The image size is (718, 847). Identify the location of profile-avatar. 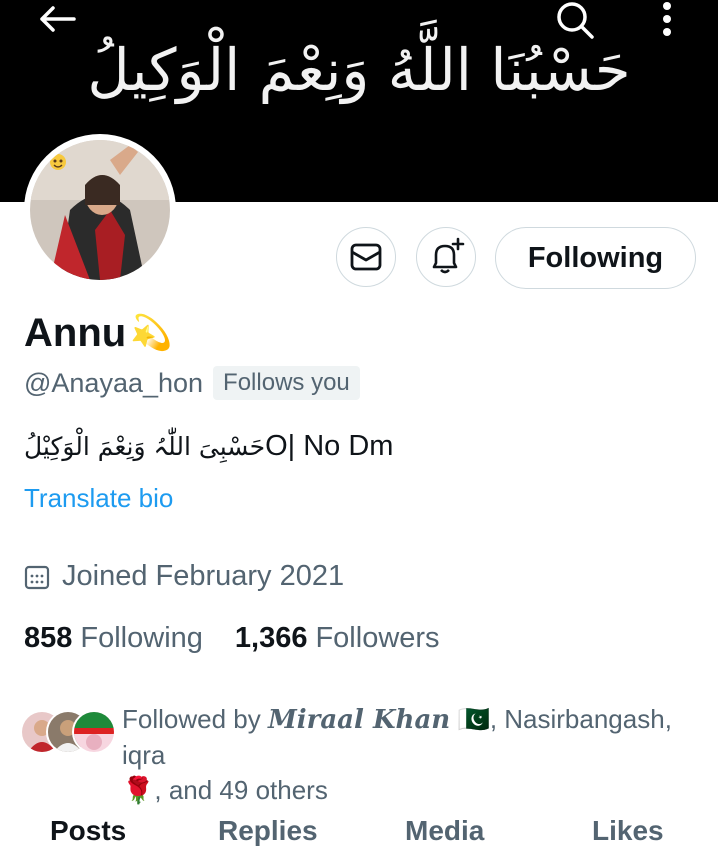
(100, 210).